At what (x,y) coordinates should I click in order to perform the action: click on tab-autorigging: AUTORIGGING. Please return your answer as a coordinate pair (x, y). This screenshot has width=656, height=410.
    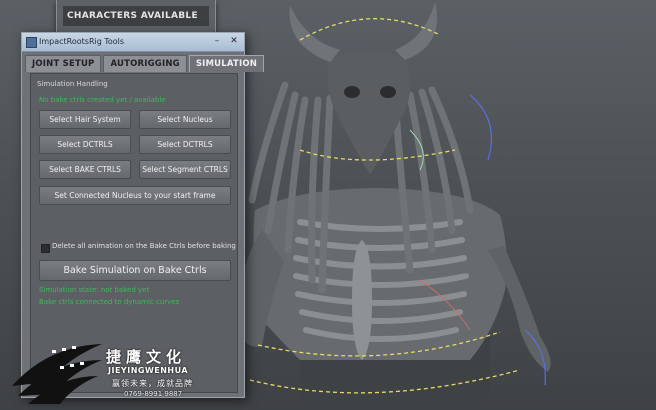
    Looking at the image, I should click on (145, 63).